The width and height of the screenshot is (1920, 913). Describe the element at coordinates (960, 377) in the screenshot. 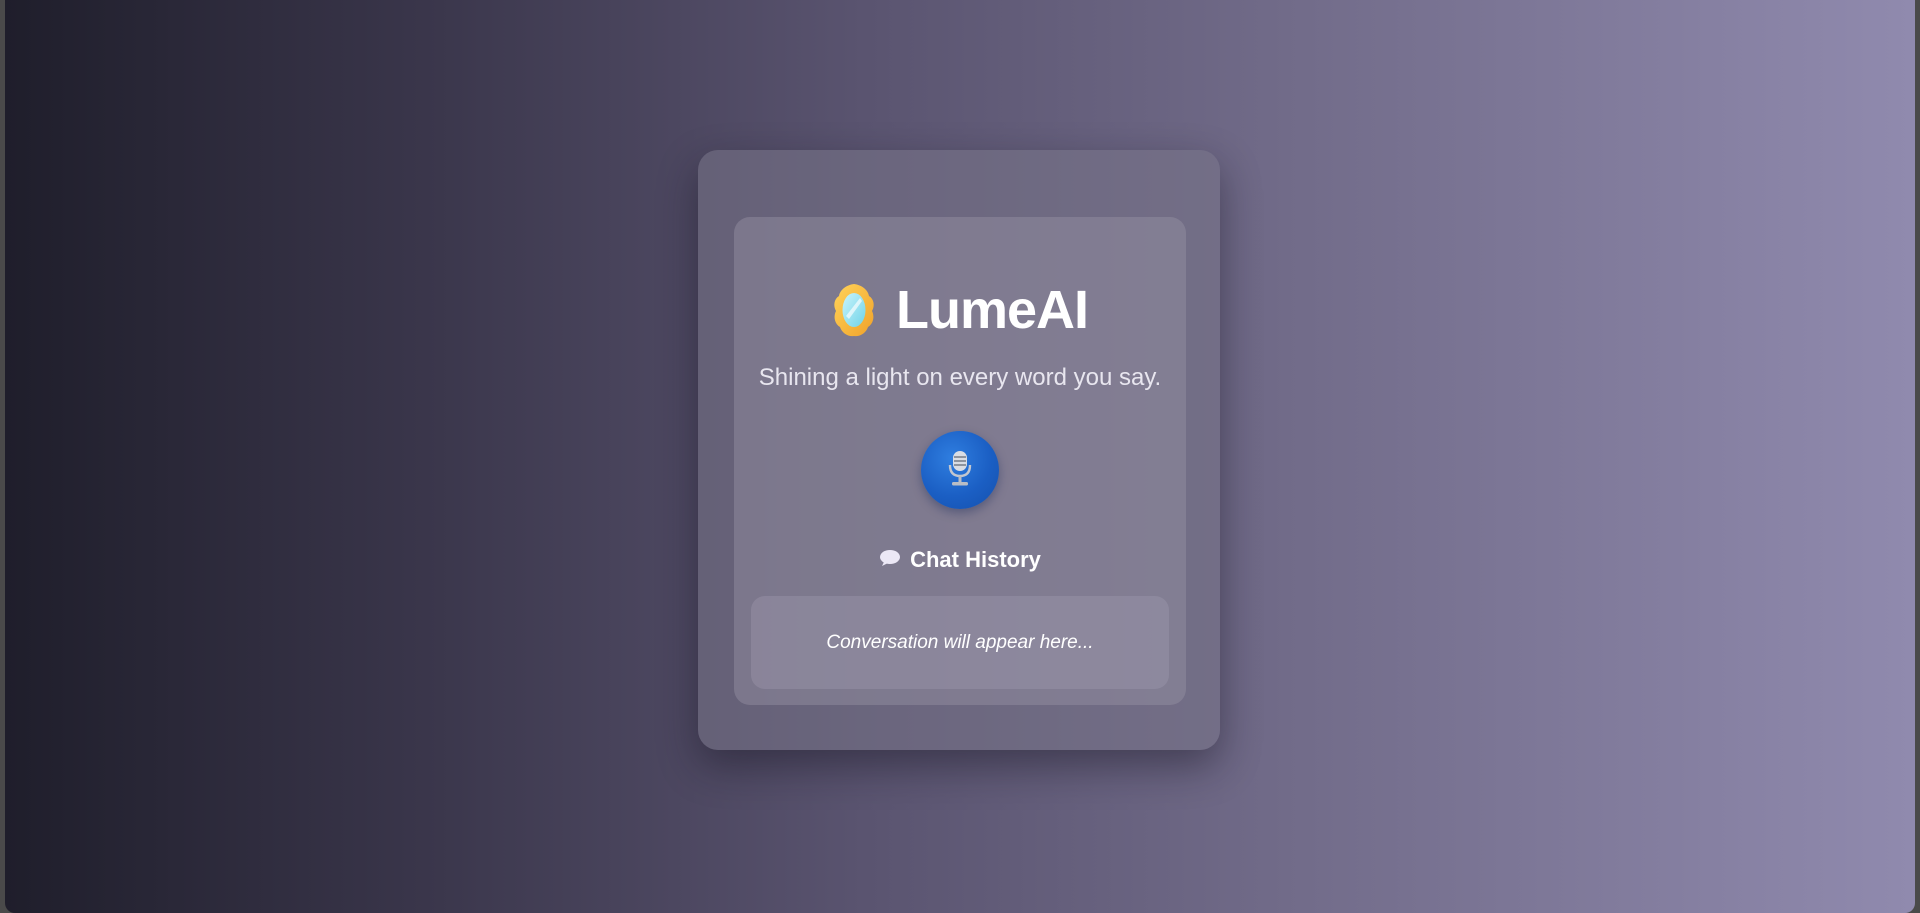

I see `app-tagline: Shining a light on every word you say.` at that location.